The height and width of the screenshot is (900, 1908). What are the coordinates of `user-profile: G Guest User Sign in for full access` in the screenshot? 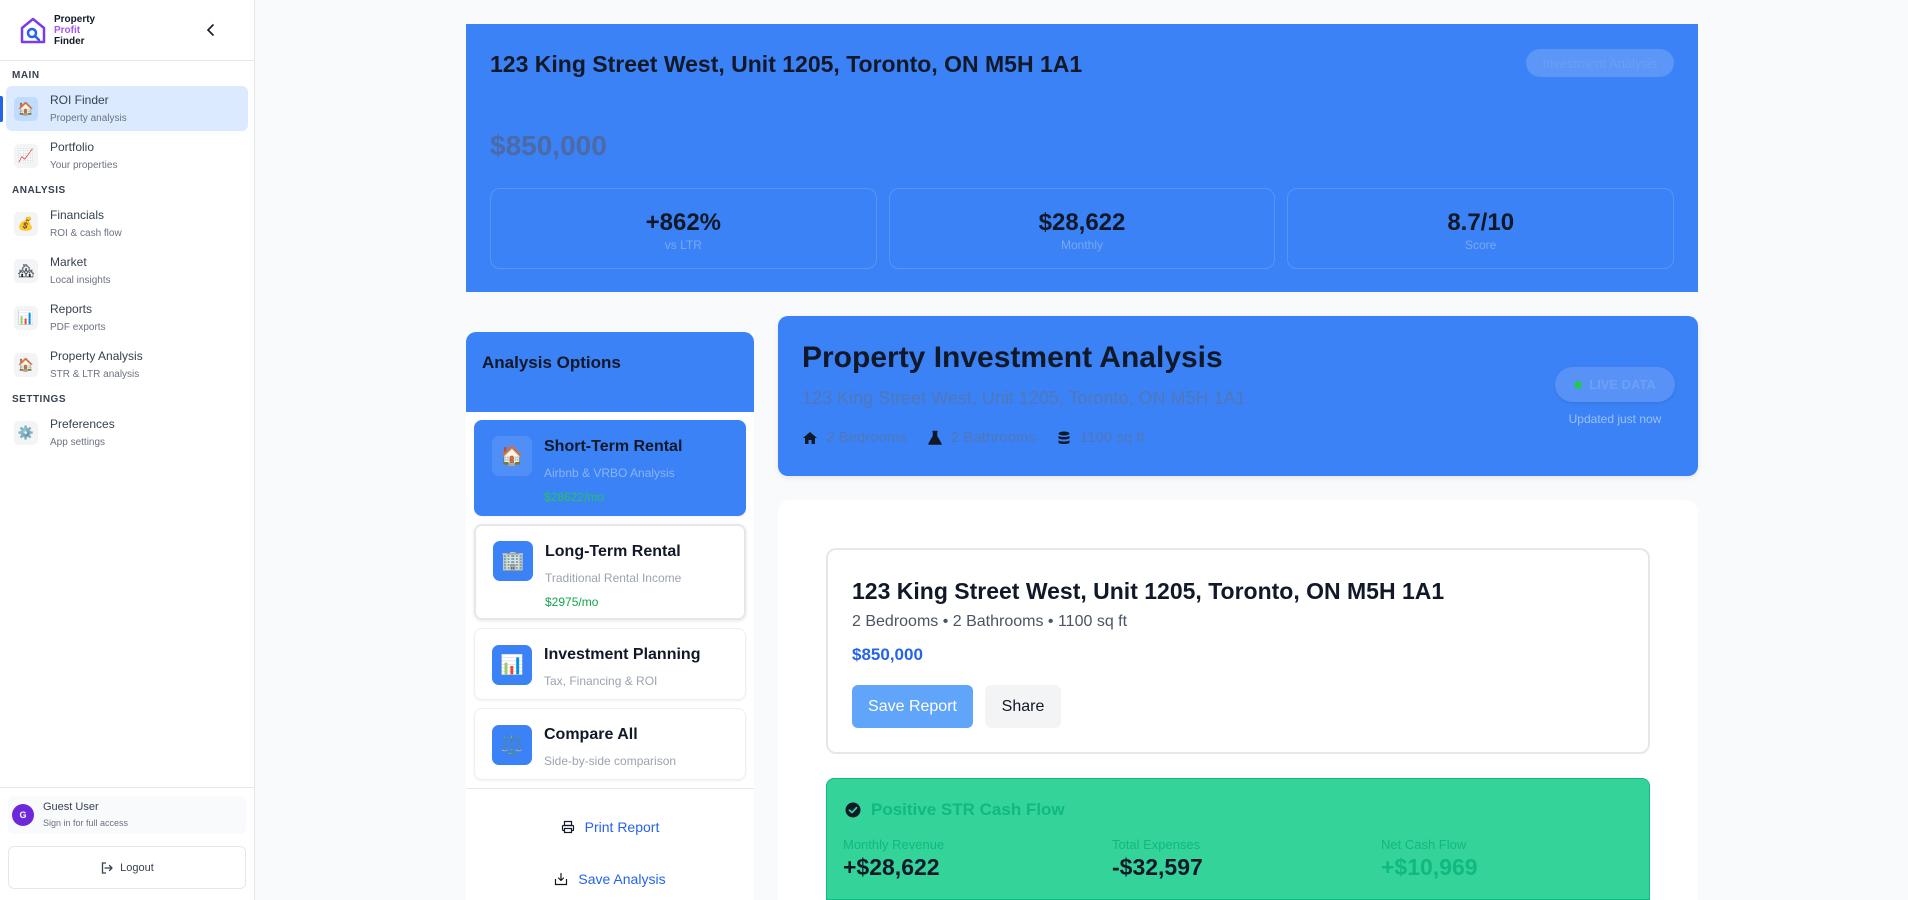 It's located at (127, 815).